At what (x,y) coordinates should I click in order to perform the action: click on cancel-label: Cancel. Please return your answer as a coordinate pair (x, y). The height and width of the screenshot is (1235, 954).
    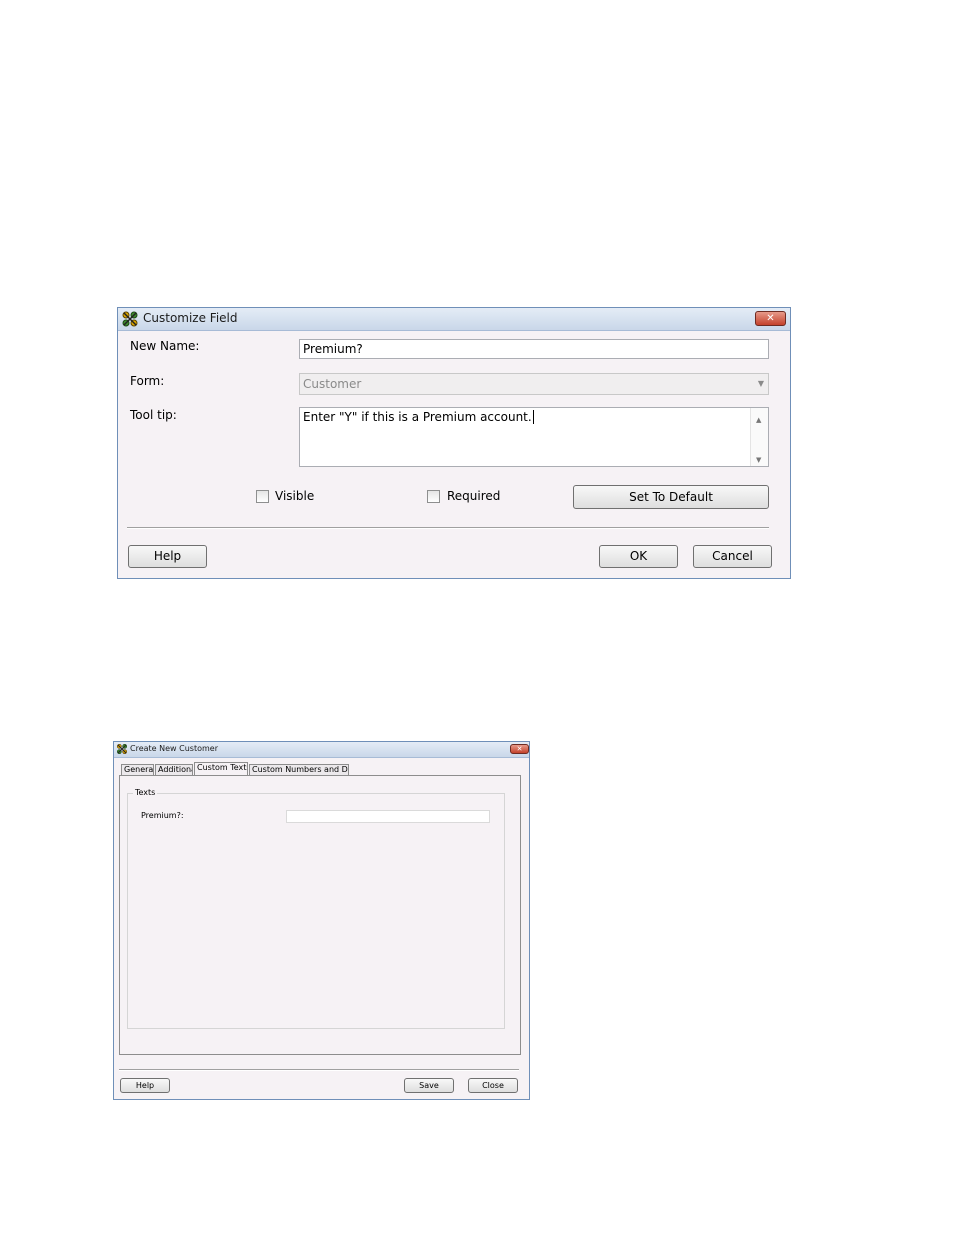
    Looking at the image, I should click on (732, 556).